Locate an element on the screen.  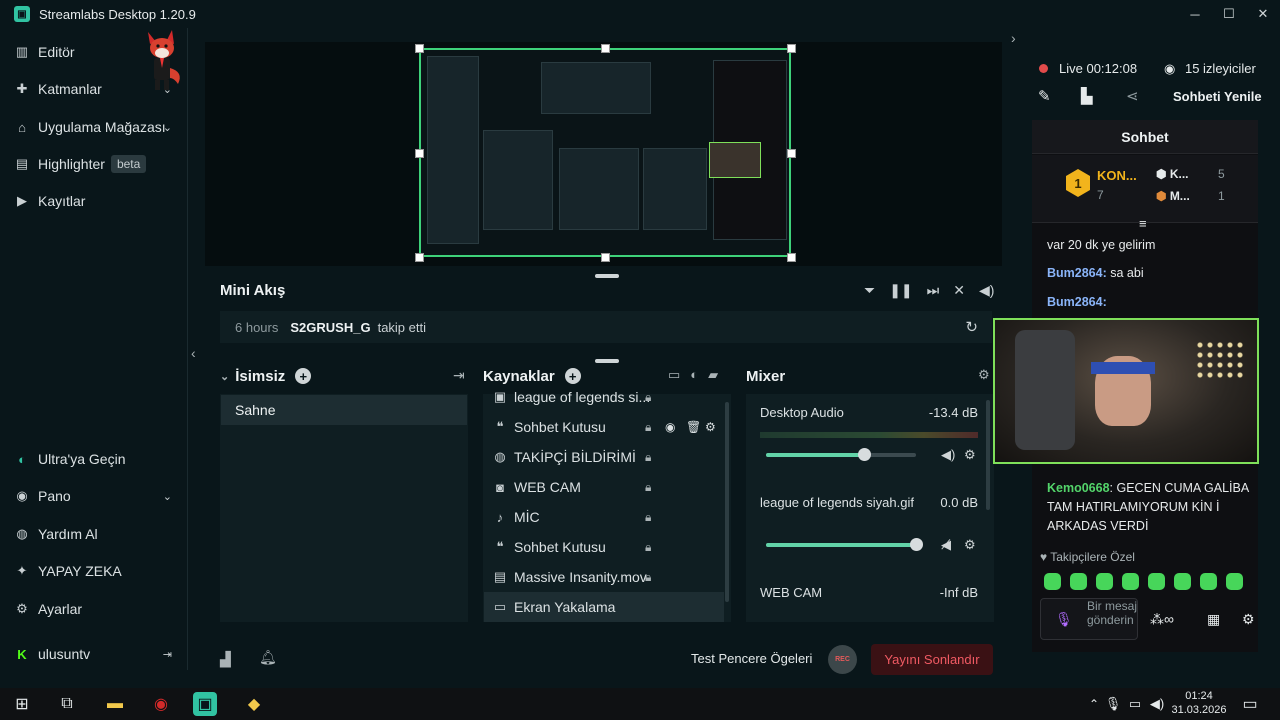
delete-icon: 🗑︎ is located at coordinates (693, 427).